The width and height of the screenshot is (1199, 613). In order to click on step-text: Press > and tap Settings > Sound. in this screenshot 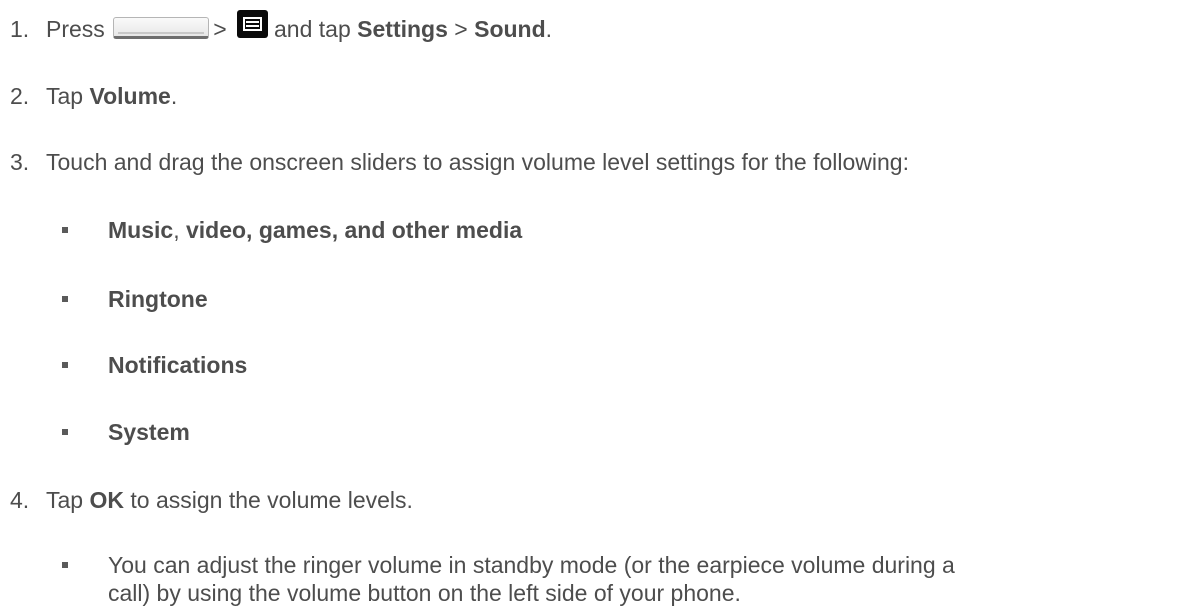, I will do `click(299, 26)`.